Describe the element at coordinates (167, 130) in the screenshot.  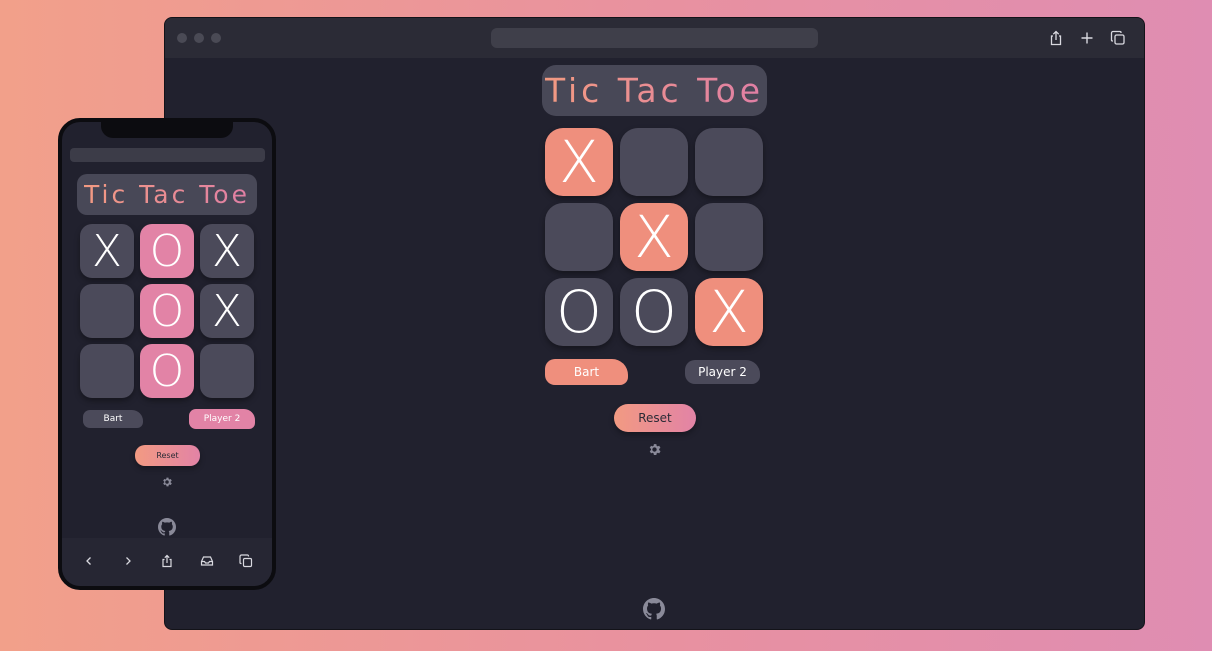
I see `phone-notch` at that location.